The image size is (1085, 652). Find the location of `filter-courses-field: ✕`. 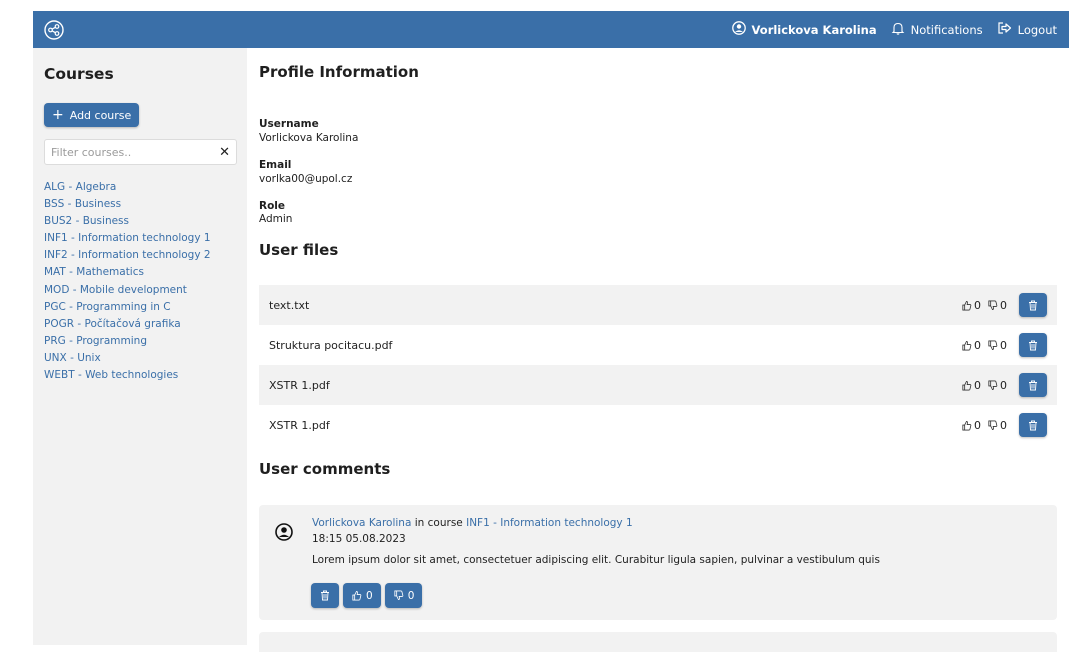

filter-courses-field: ✕ is located at coordinates (140, 152).